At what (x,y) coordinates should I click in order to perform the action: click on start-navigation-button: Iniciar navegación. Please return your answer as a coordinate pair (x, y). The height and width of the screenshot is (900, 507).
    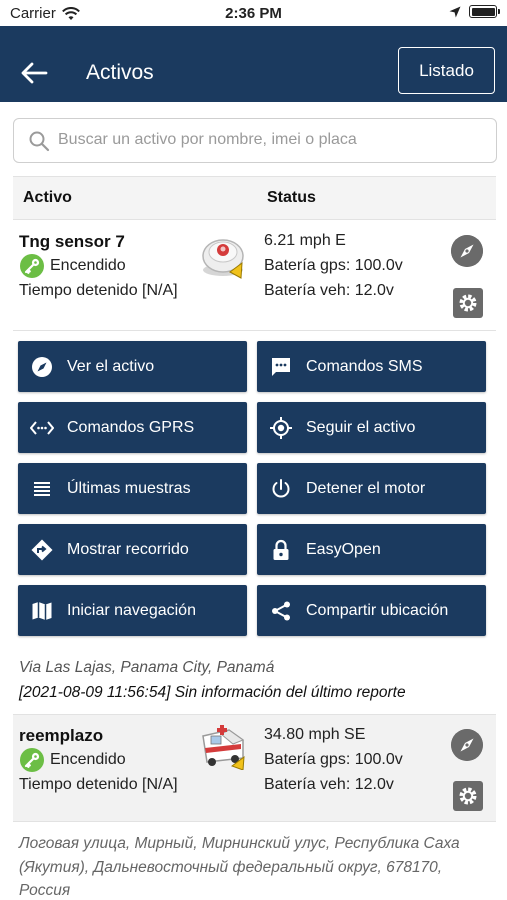
    Looking at the image, I should click on (132, 610).